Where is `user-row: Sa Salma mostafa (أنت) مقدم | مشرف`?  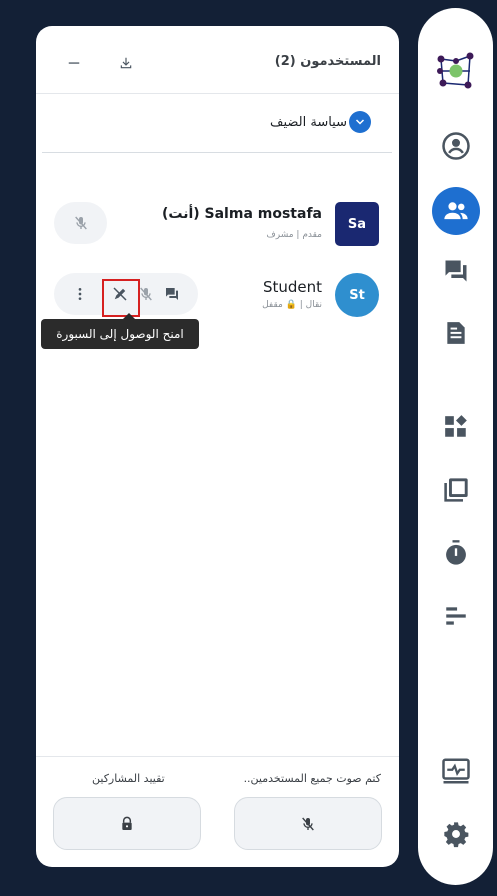 user-row: Sa Salma mostafa (أنت) مقدم | مشرف is located at coordinates (217, 225).